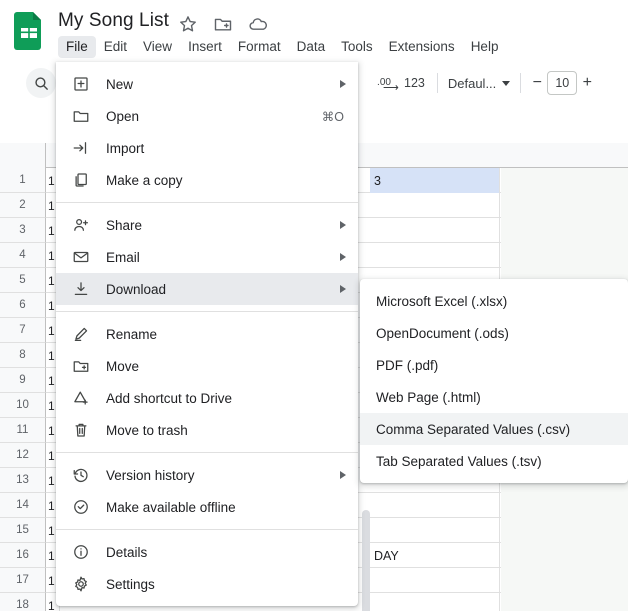 This screenshot has width=628, height=611. Describe the element at coordinates (485, 47) in the screenshot. I see `menu-help: Help` at that location.